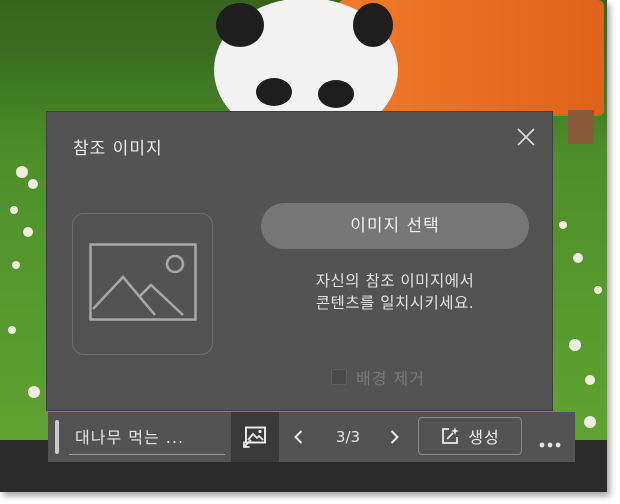 This screenshot has height=504, width=620. I want to click on description-line-2: 콘텐츠를 일치시키세요., so click(395, 303).